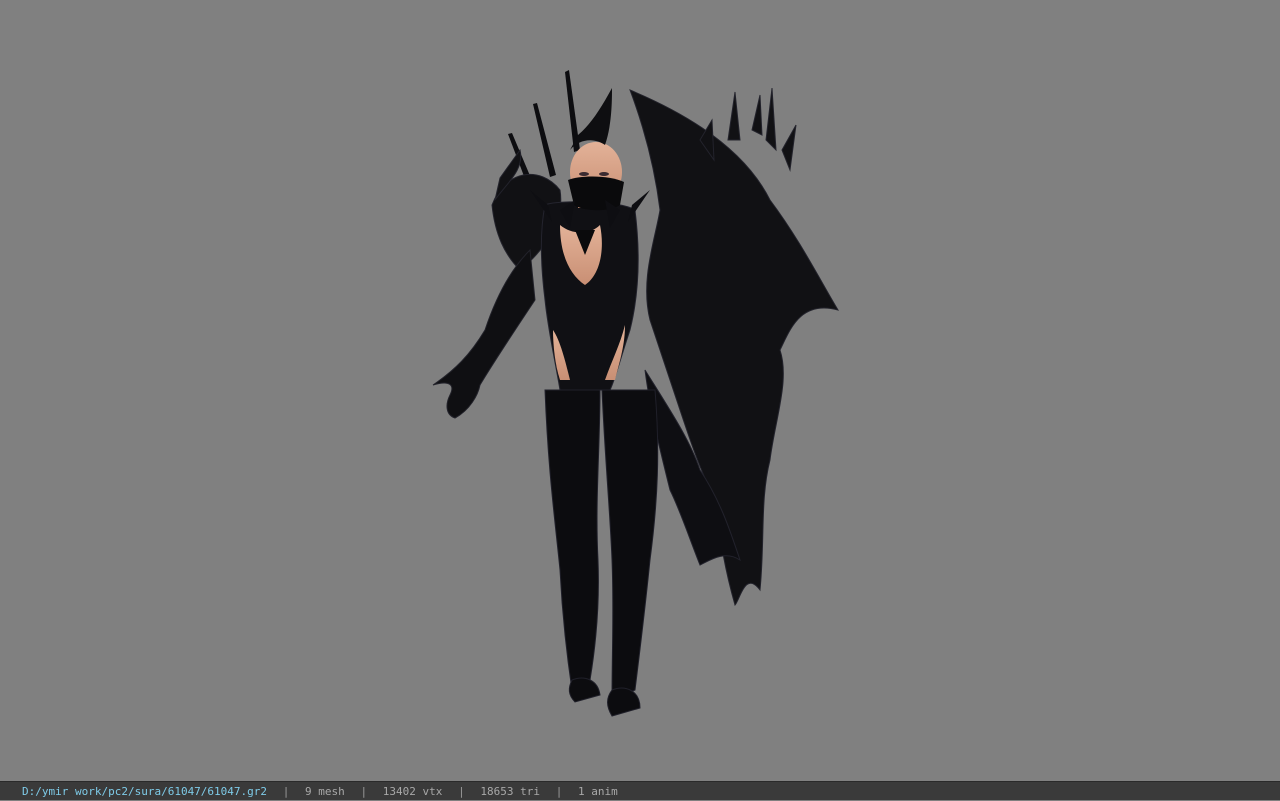 The image size is (1280, 801). Describe the element at coordinates (325, 791) in the screenshot. I see `mesh-count: 9 mesh` at that location.